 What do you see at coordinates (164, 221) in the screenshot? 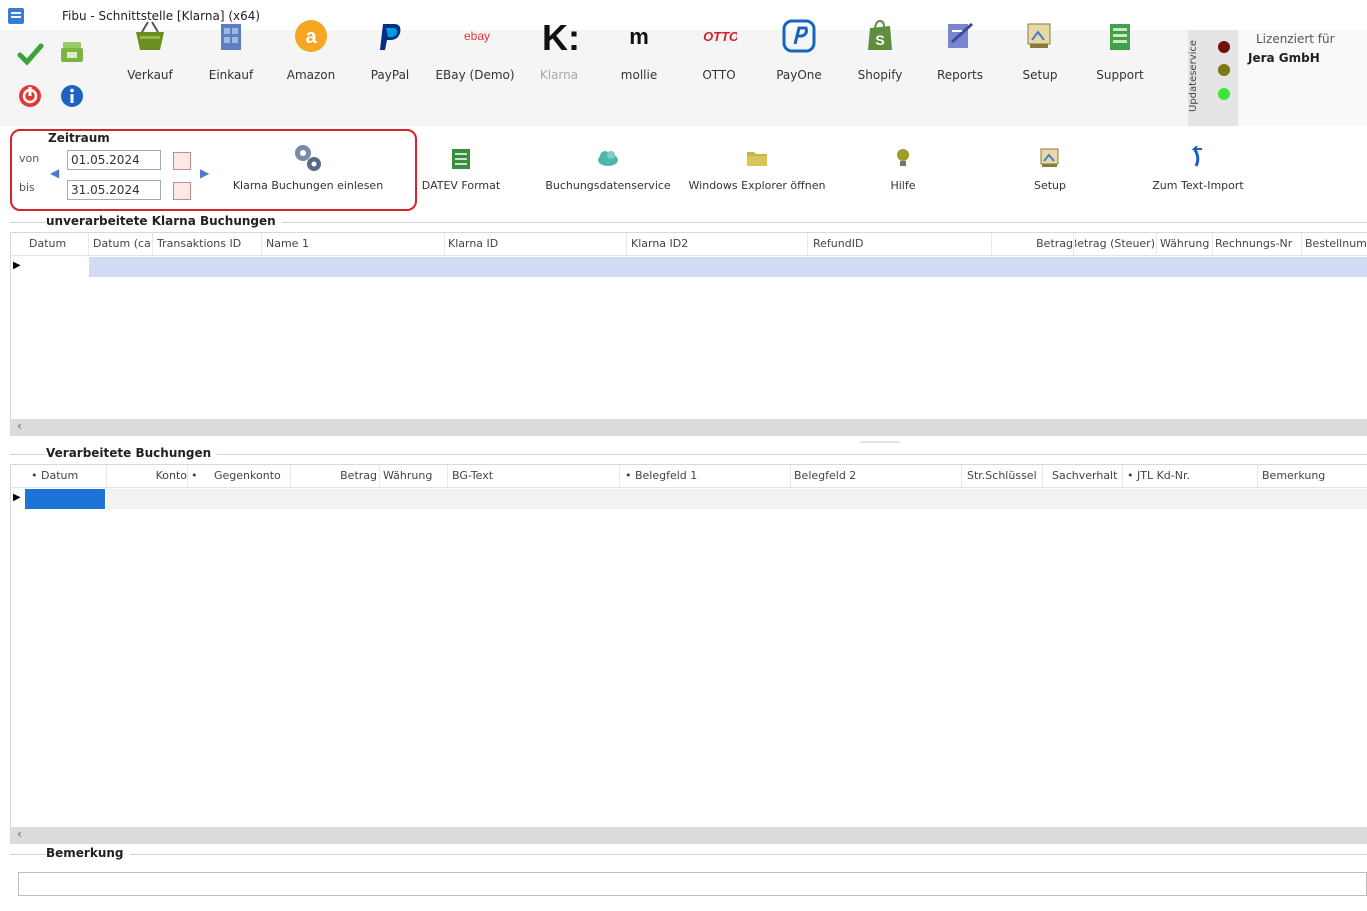
I see `unprocessed-title: unverarbeitete Klarna Buchungen` at bounding box center [164, 221].